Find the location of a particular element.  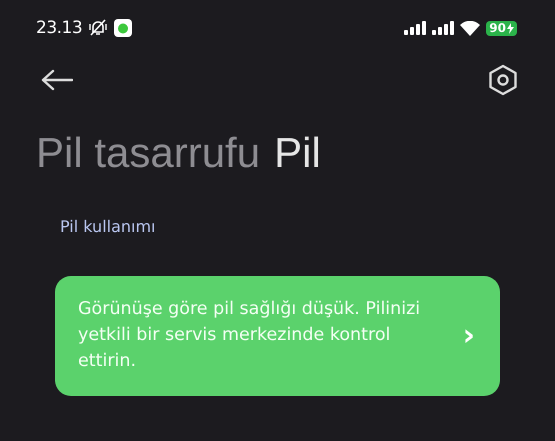

status-time: 23.13 is located at coordinates (59, 28).